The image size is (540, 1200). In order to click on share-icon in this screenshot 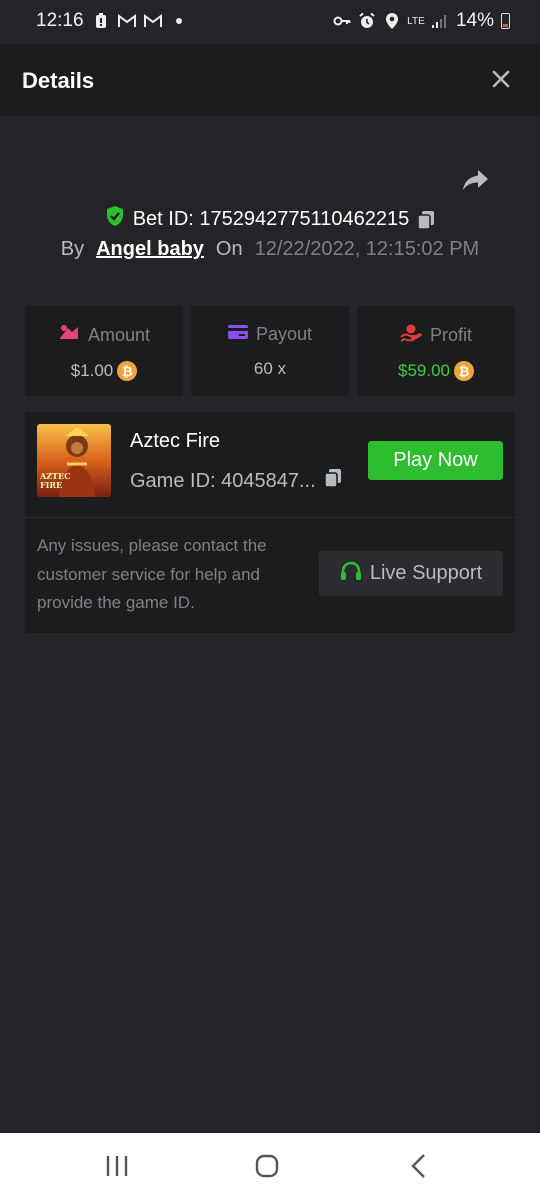, I will do `click(476, 181)`.